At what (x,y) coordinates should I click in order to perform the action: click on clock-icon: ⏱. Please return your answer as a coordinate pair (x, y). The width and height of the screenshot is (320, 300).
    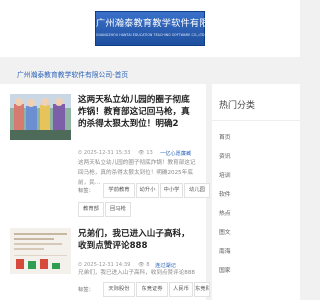
    Looking at the image, I should click on (80, 153).